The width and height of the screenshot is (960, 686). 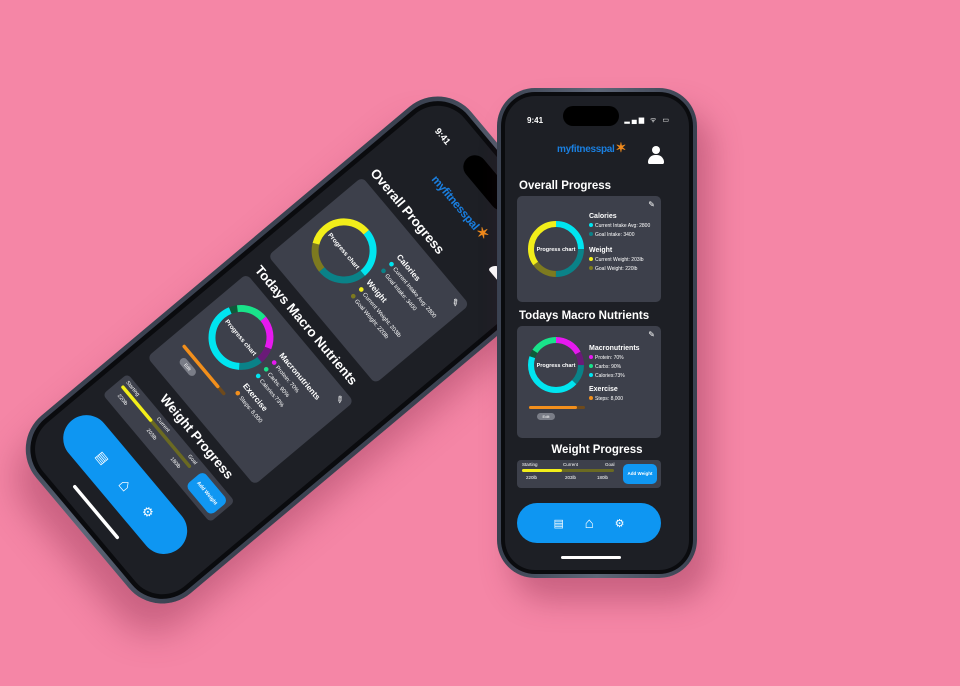 I want to click on bottom-nav: ▤ ⌂ ⚙, so click(x=589, y=523).